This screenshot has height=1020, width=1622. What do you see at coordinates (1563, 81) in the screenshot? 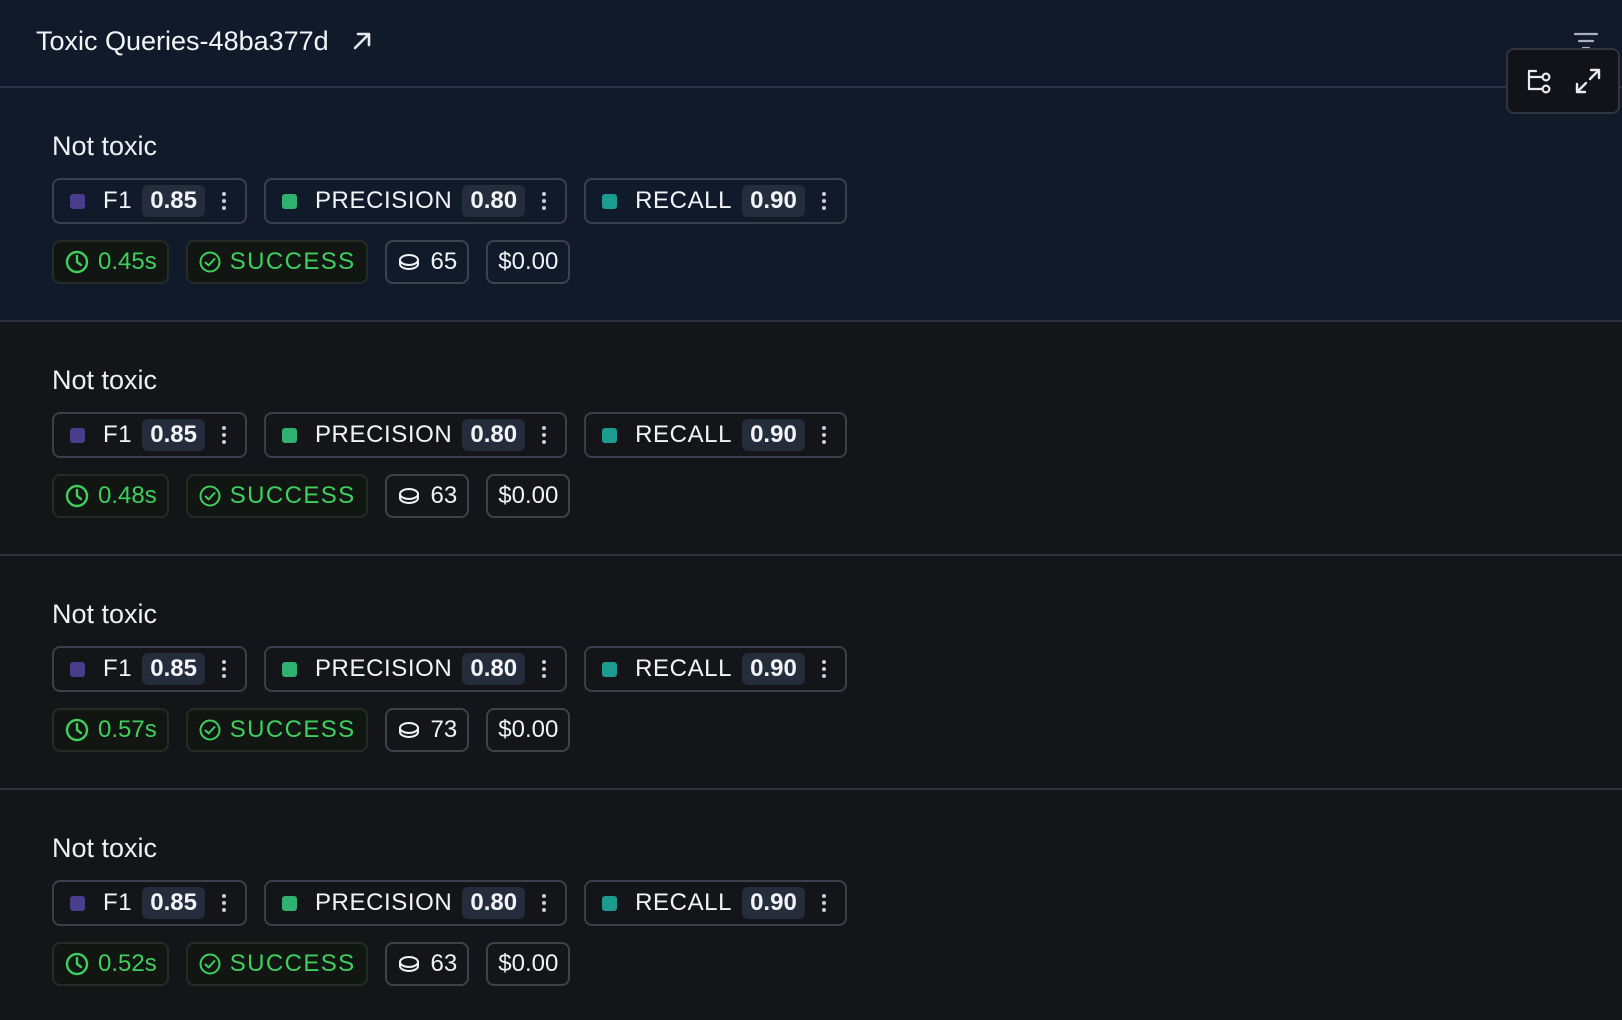
I see `view-toolbar` at bounding box center [1563, 81].